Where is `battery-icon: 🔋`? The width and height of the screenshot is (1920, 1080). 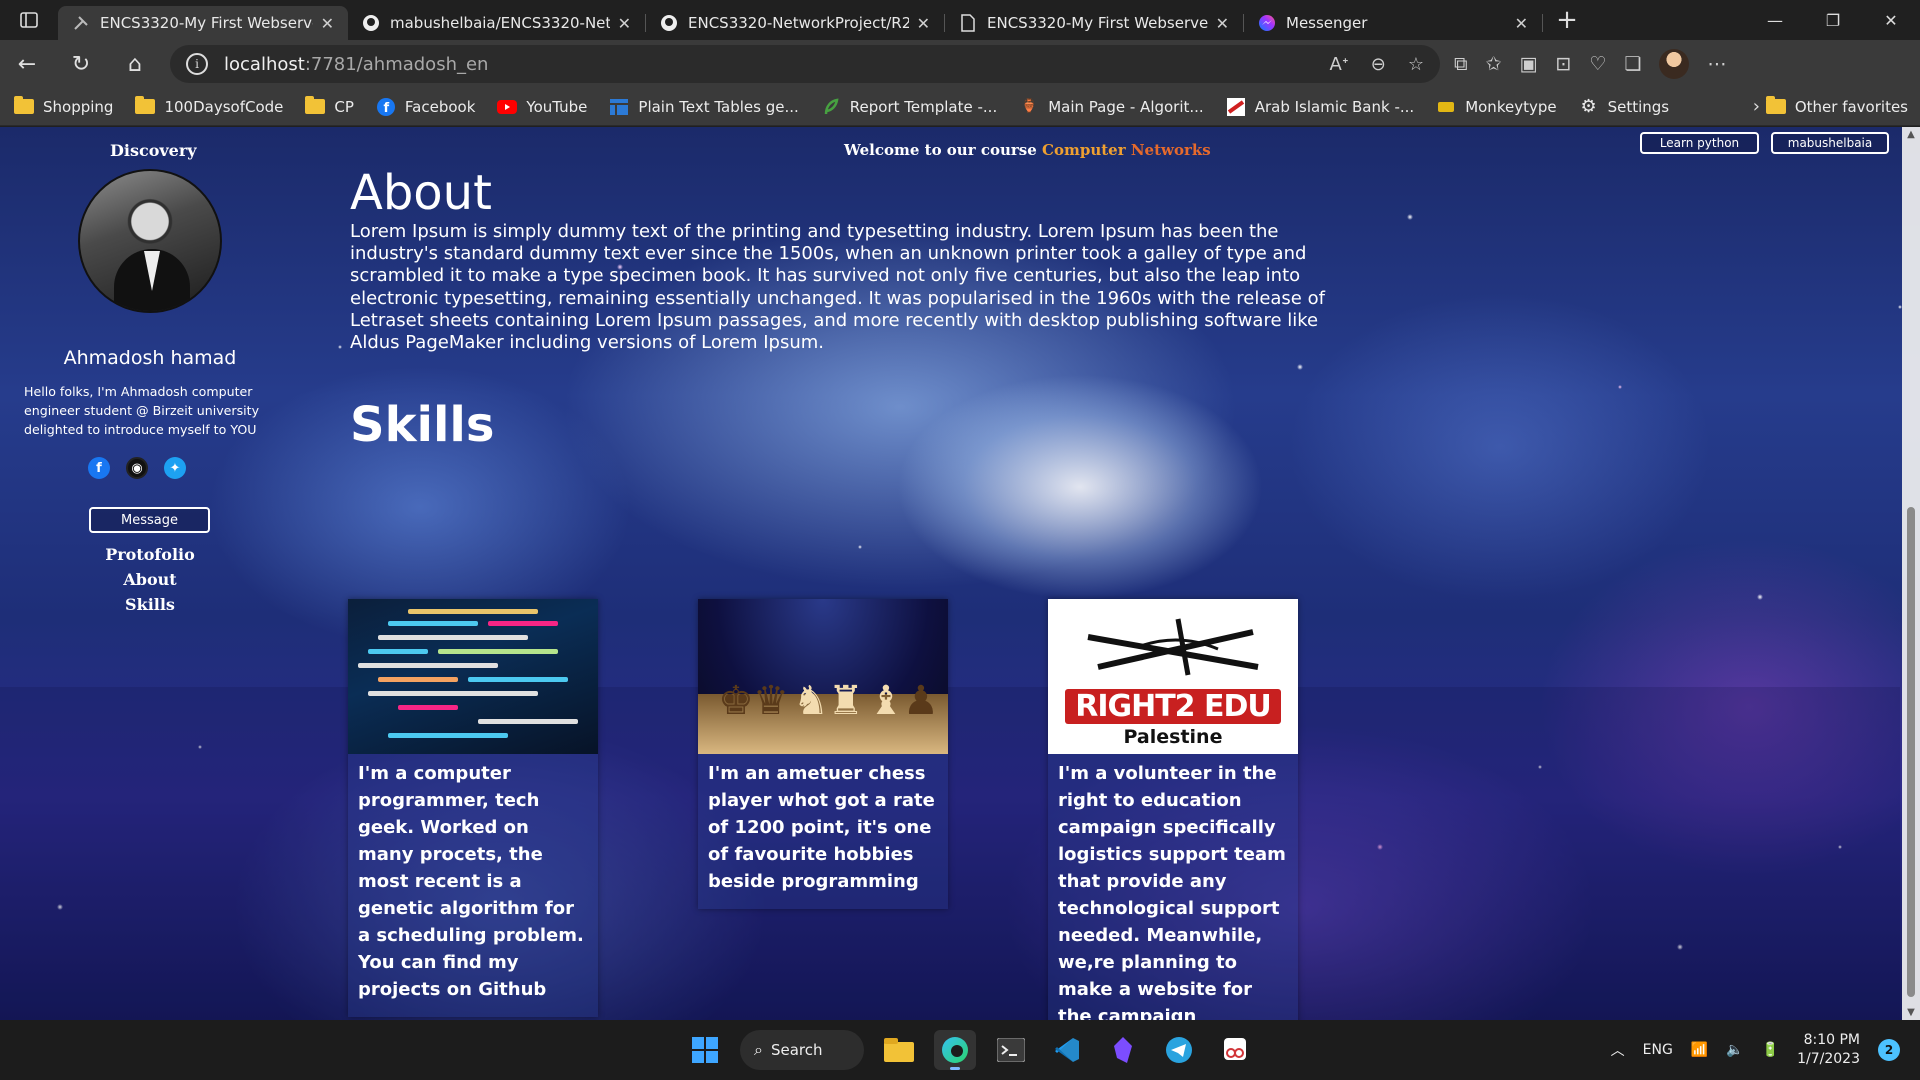 battery-icon: 🔋 is located at coordinates (1770, 1050).